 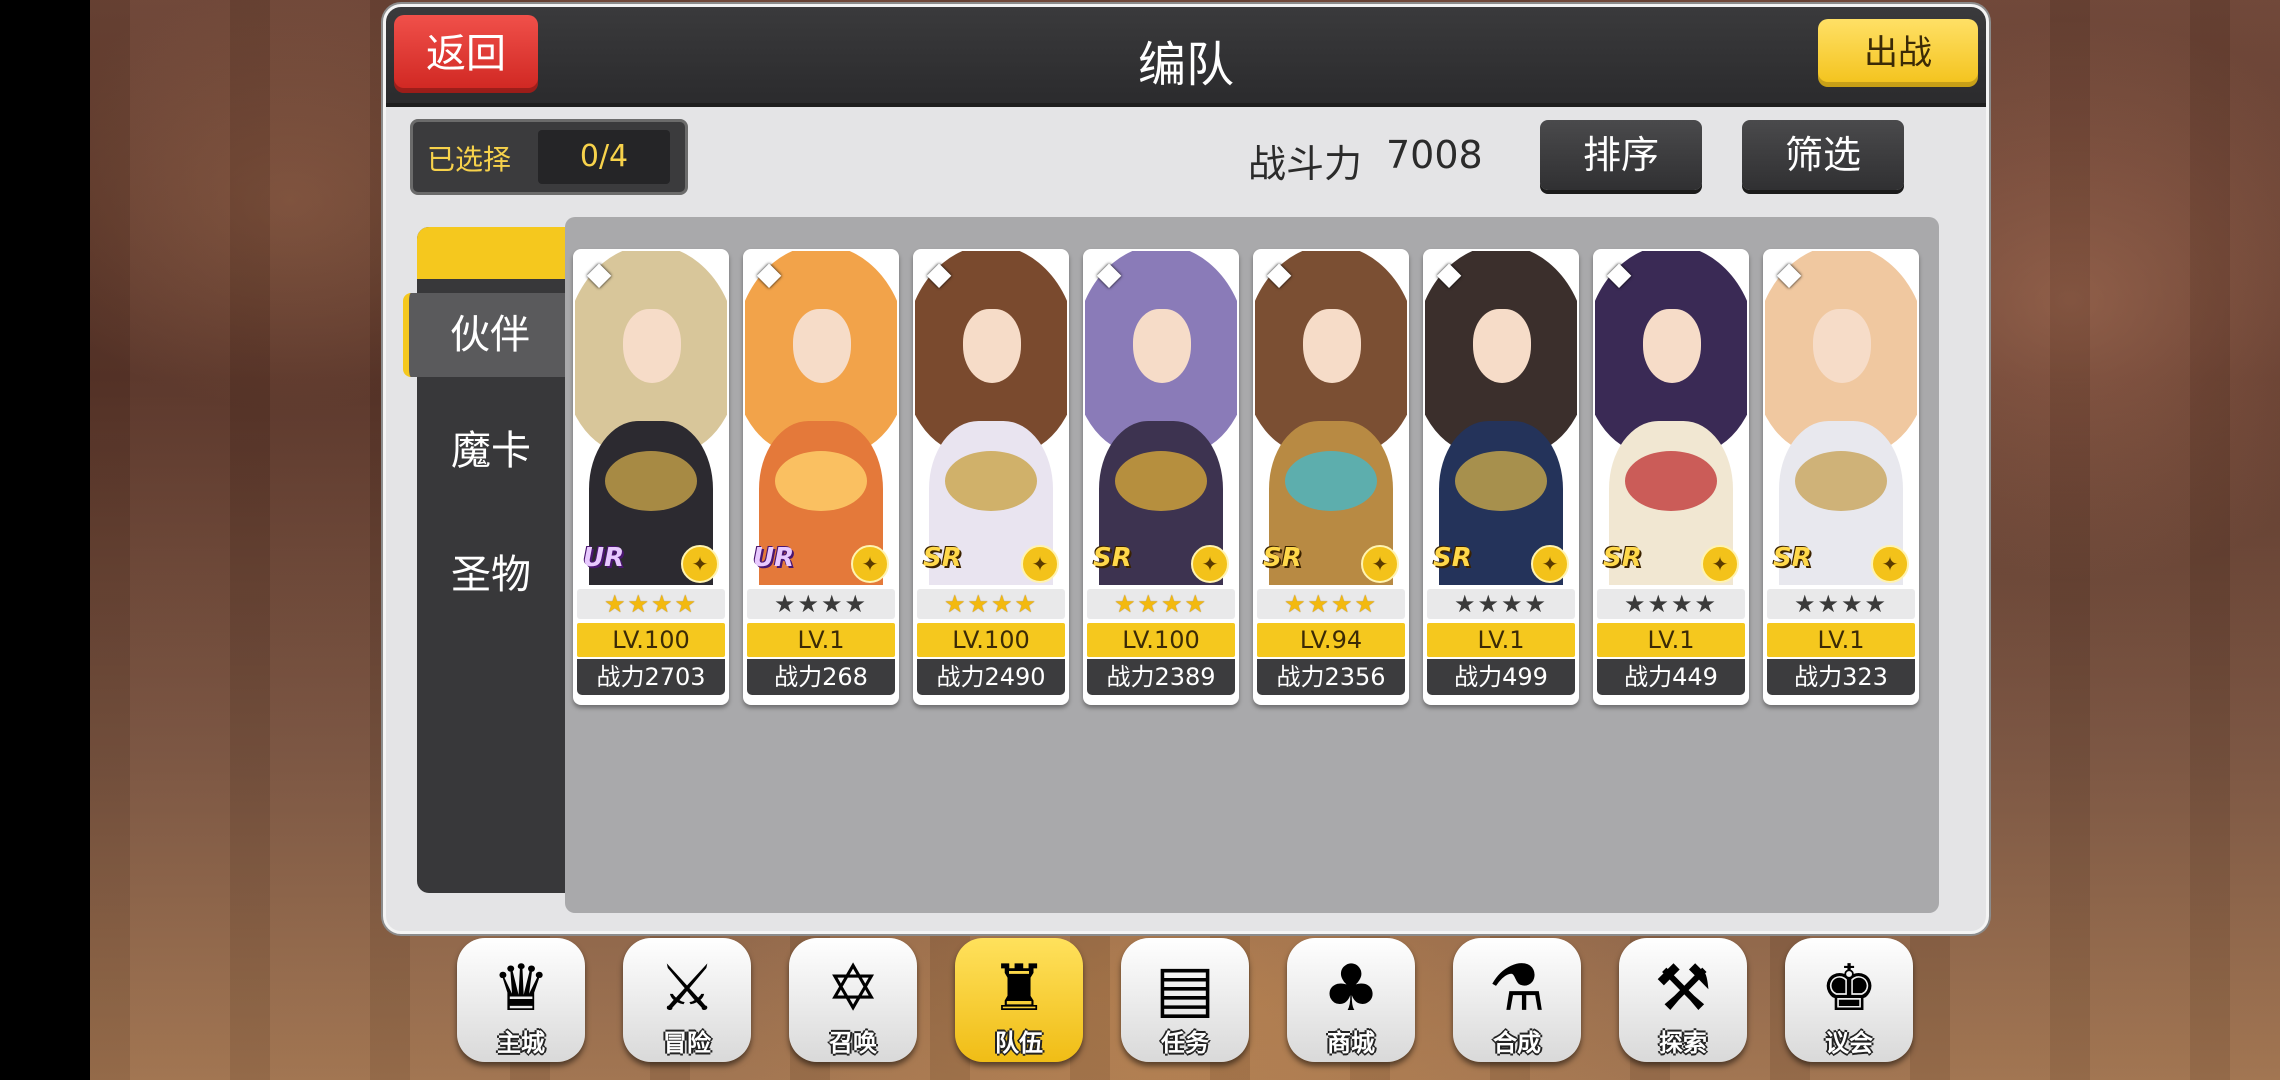 I want to click on nav-button: ⚒ 探索, so click(x=1683, y=1000).